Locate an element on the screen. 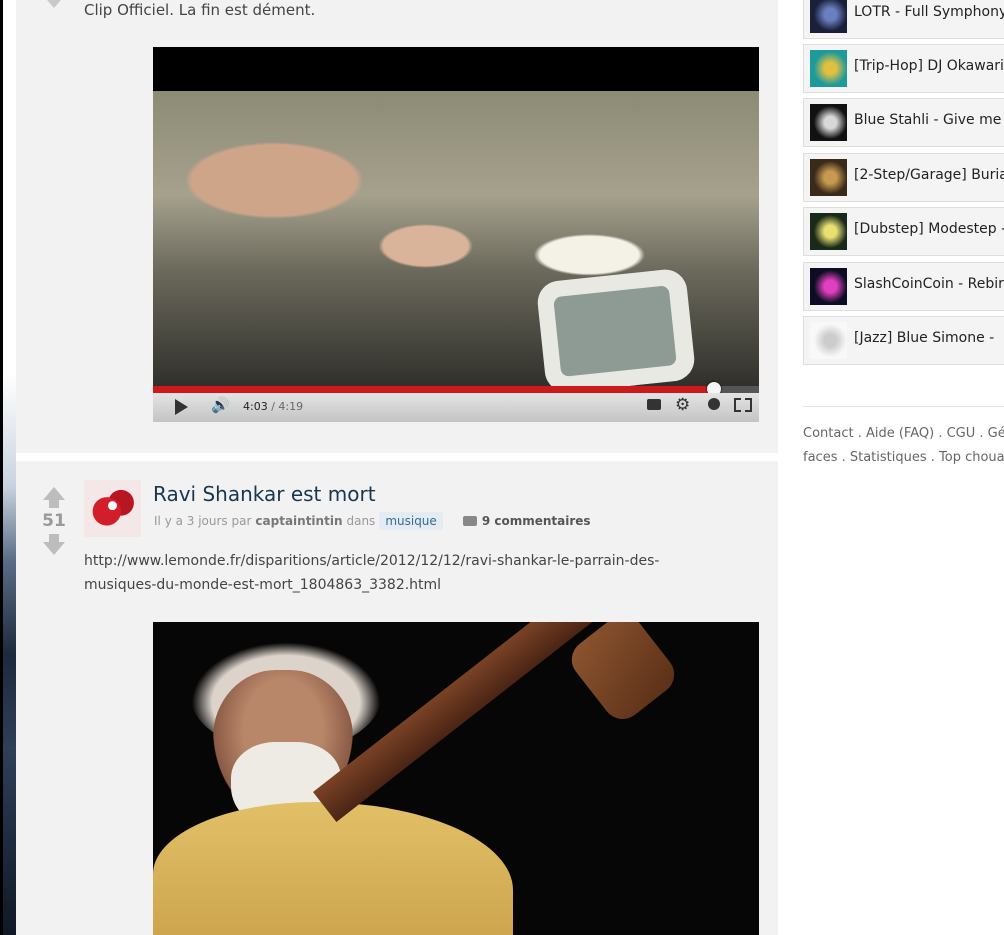 The height and width of the screenshot is (935, 1004). video-current-time: 4:03 is located at coordinates (255, 406).